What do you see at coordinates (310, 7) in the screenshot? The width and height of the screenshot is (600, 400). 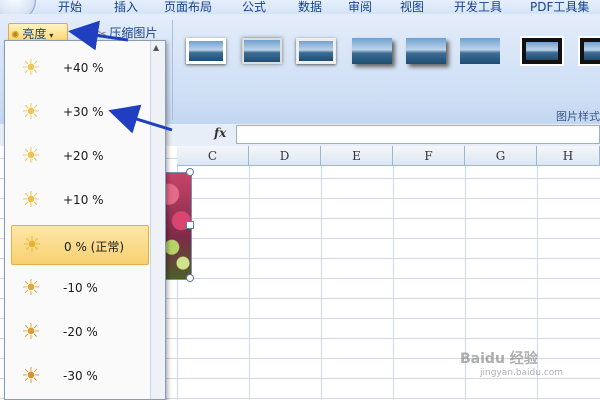 I see `tab-data: 数据` at bounding box center [310, 7].